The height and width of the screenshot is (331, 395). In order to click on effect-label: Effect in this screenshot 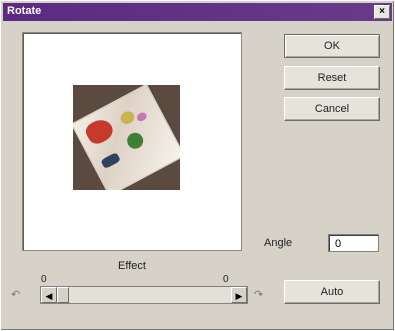, I will do `click(132, 266)`.